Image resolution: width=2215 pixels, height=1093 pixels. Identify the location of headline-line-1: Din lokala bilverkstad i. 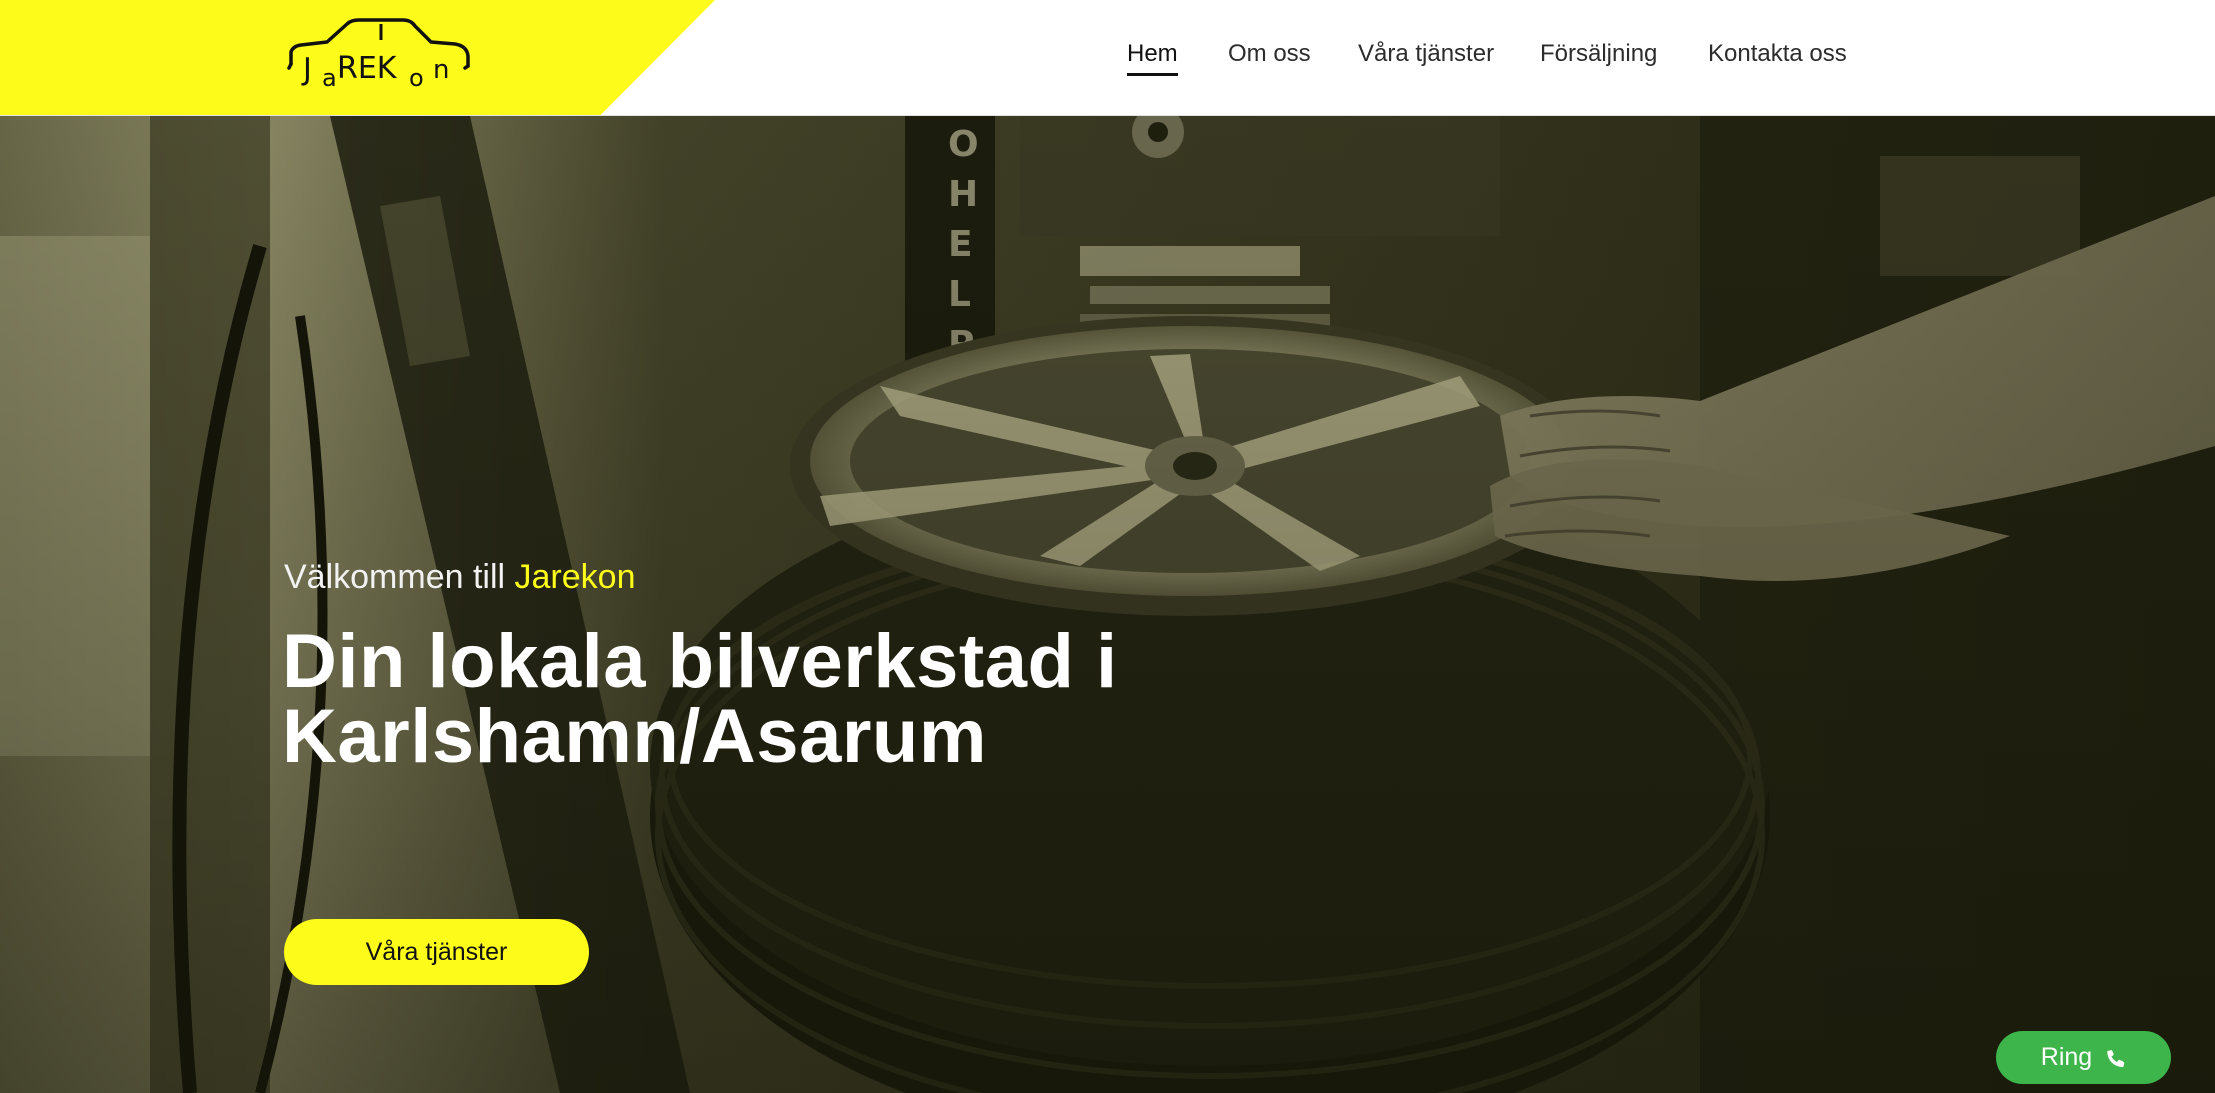
(700, 661).